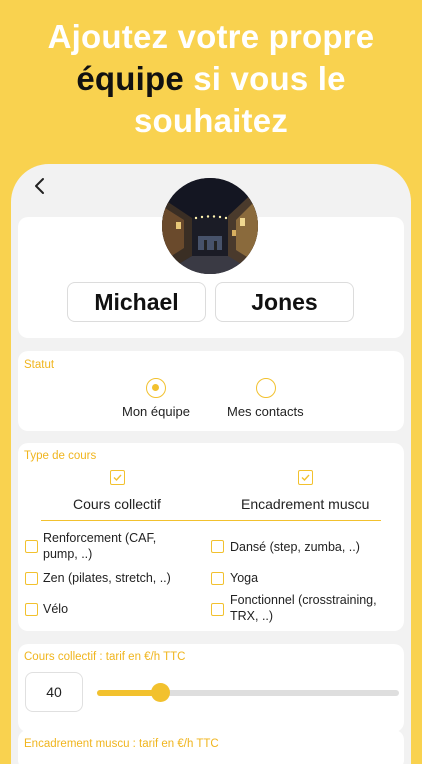 The height and width of the screenshot is (764, 422). What do you see at coordinates (265, 411) in the screenshot?
I see `radio-mes-contacts-label: Mes contacts` at bounding box center [265, 411].